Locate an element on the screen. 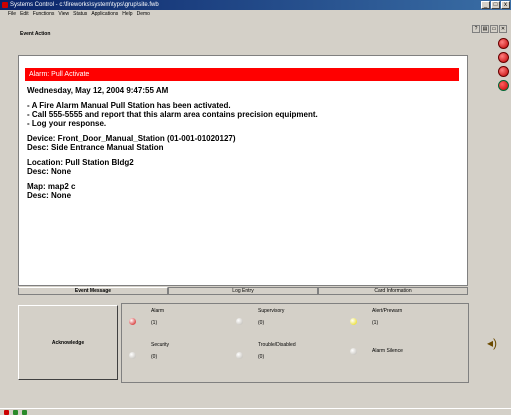 The image size is (511, 415). location-desc: Desc: None is located at coordinates (49, 171).